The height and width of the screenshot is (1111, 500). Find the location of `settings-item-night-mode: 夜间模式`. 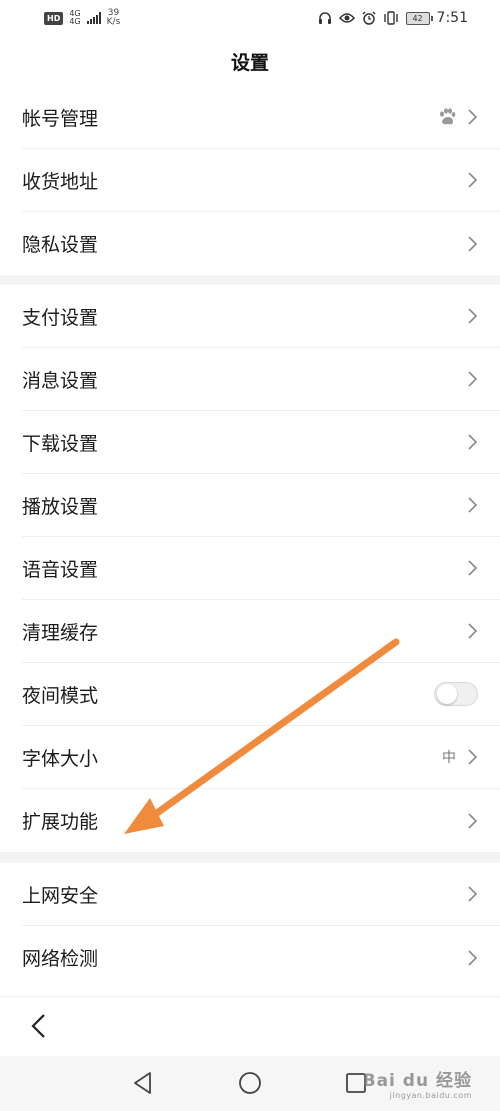

settings-item-night-mode: 夜间模式 is located at coordinates (261, 694).